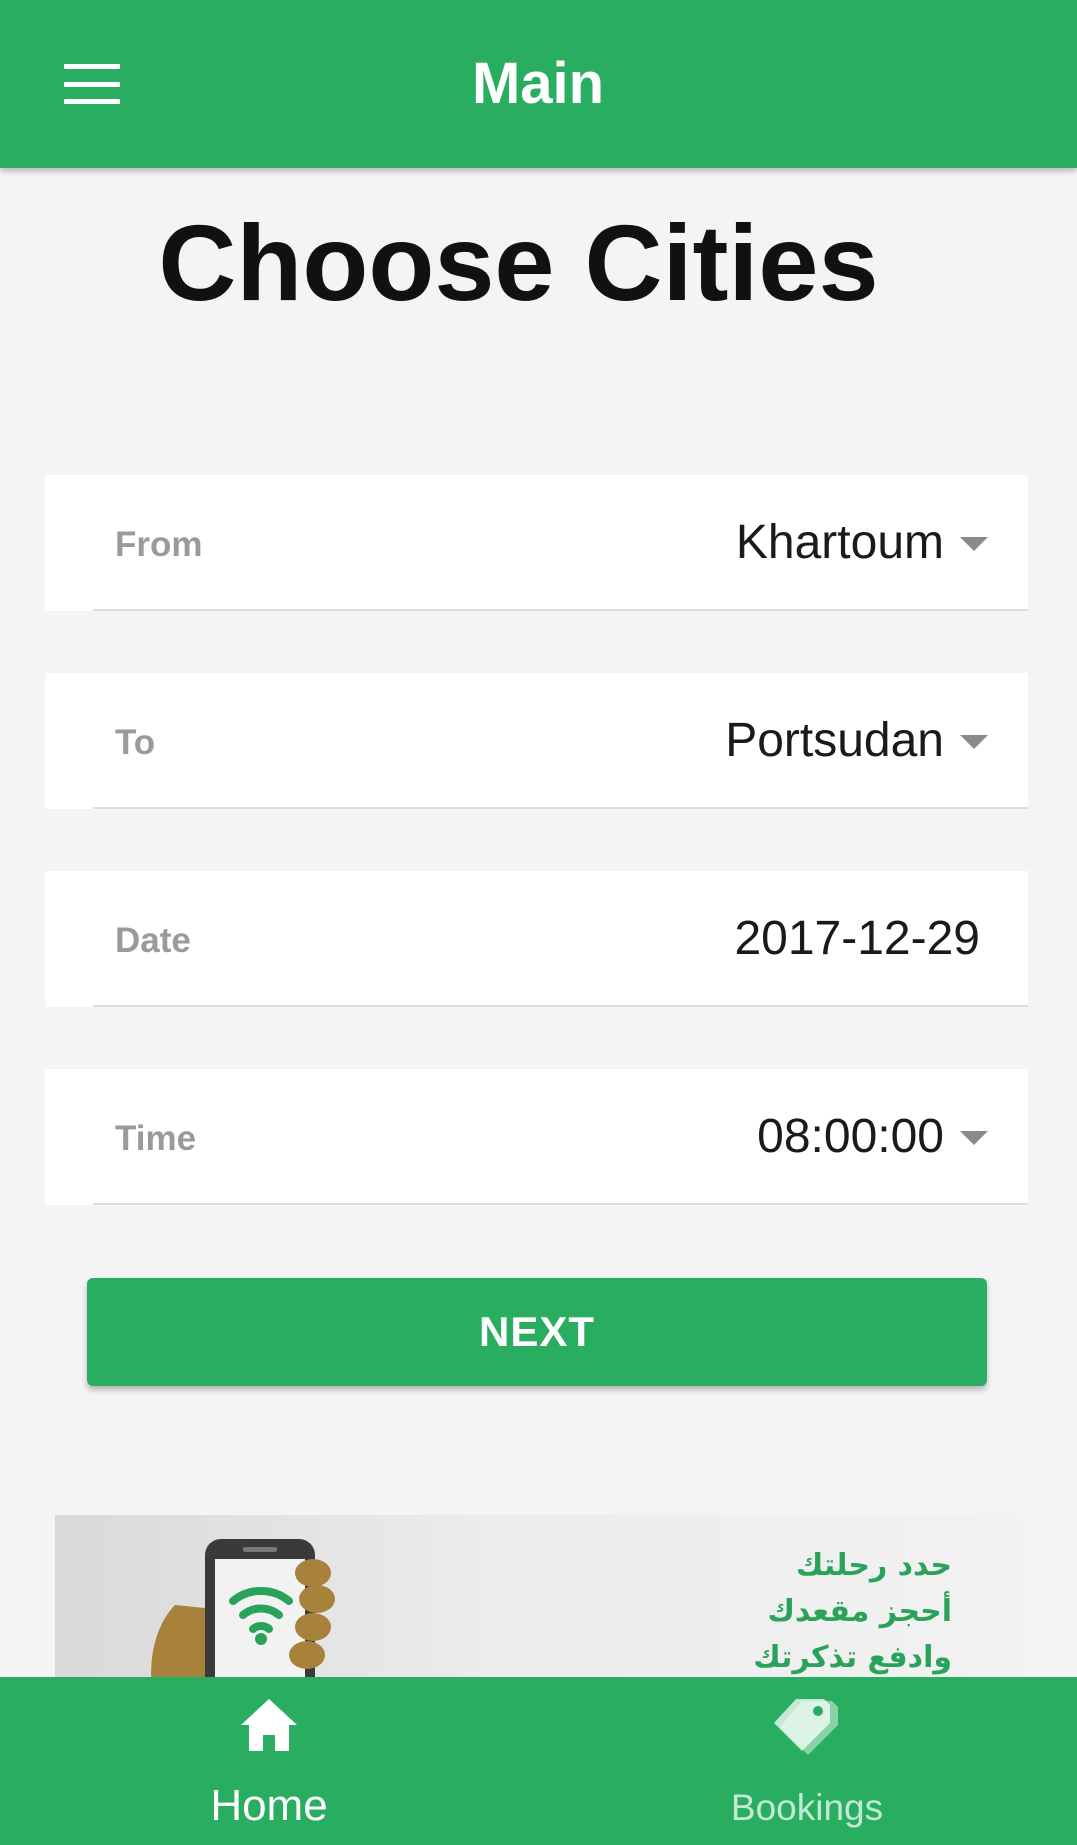 The width and height of the screenshot is (1077, 1845). I want to click on bottom-navigation: Home Bookings, so click(538, 1761).